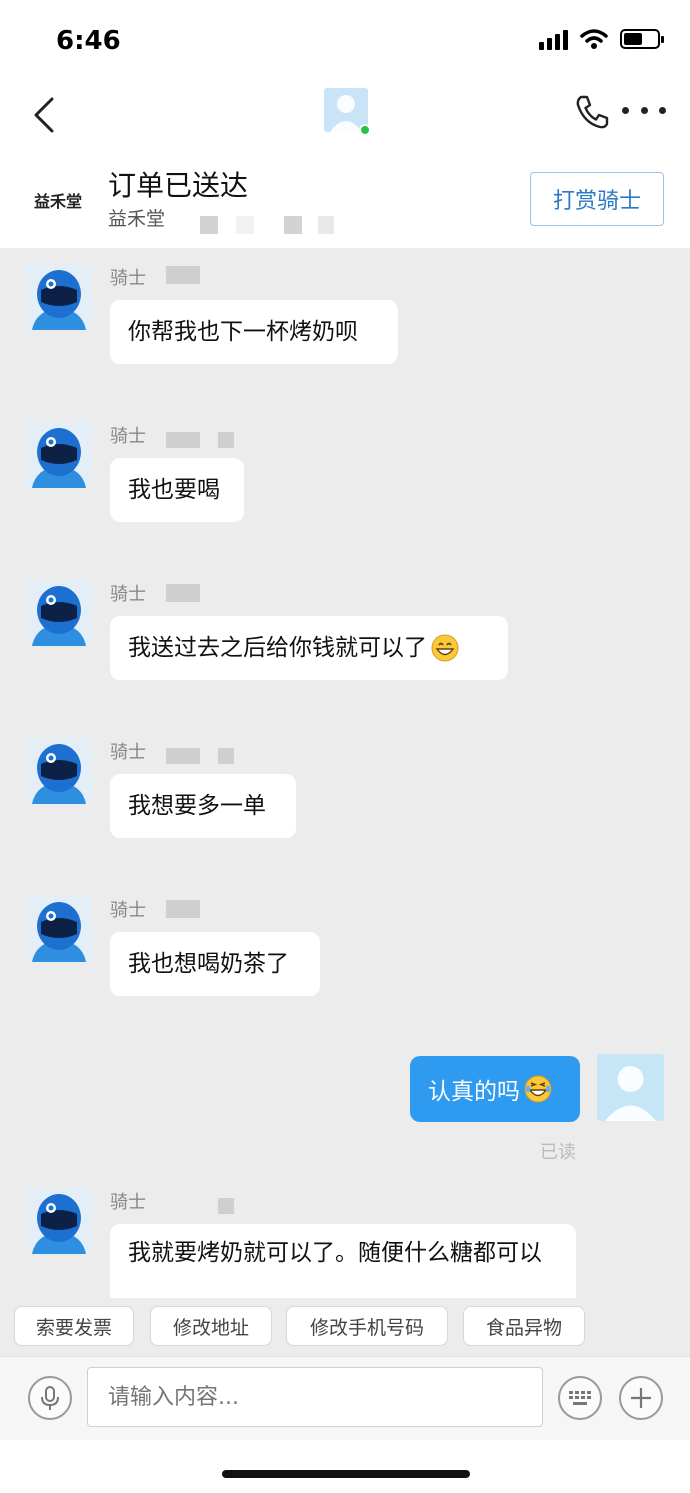  I want to click on online-indicator, so click(365, 130).